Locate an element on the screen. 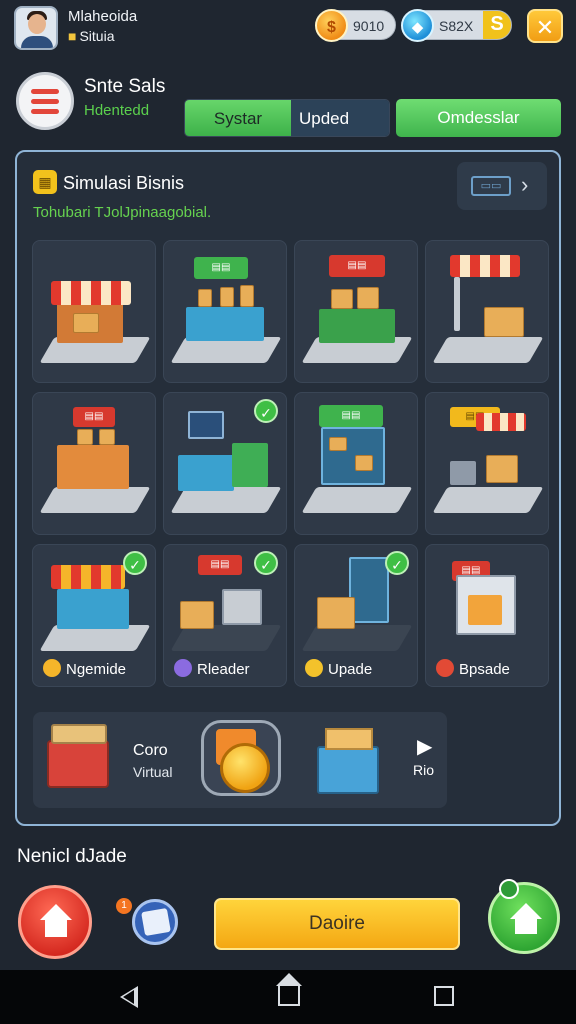 The height and width of the screenshot is (1024, 576). coin-counter: $ 9010 is located at coordinates (355, 25).